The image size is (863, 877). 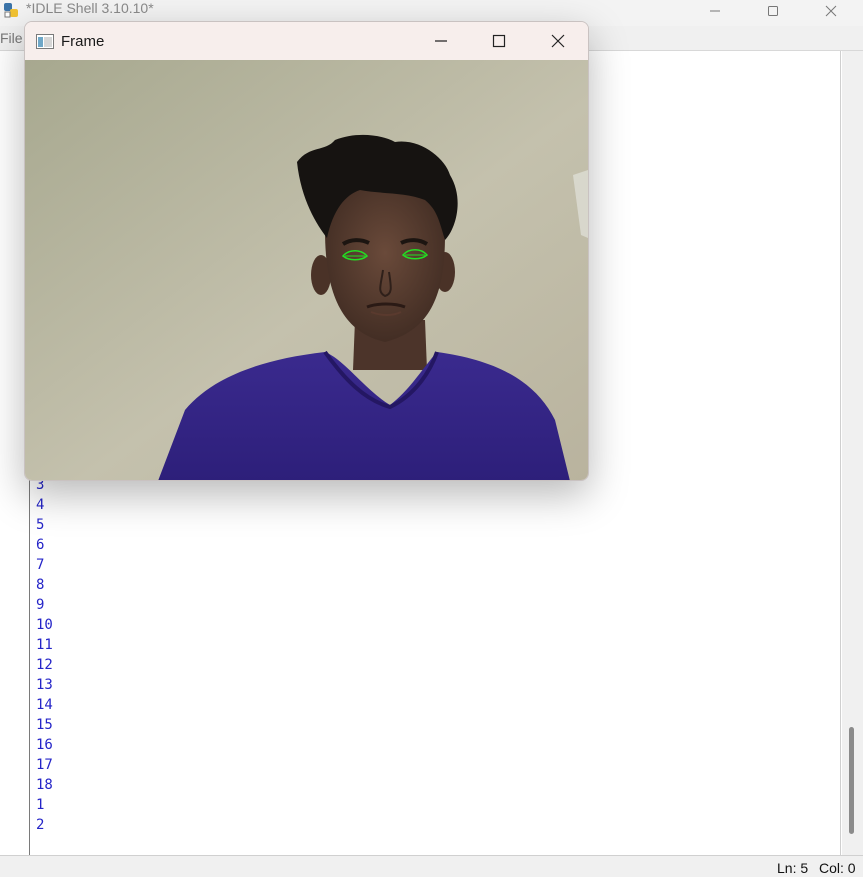 What do you see at coordinates (40, 825) in the screenshot?
I see `output-line: 2` at bounding box center [40, 825].